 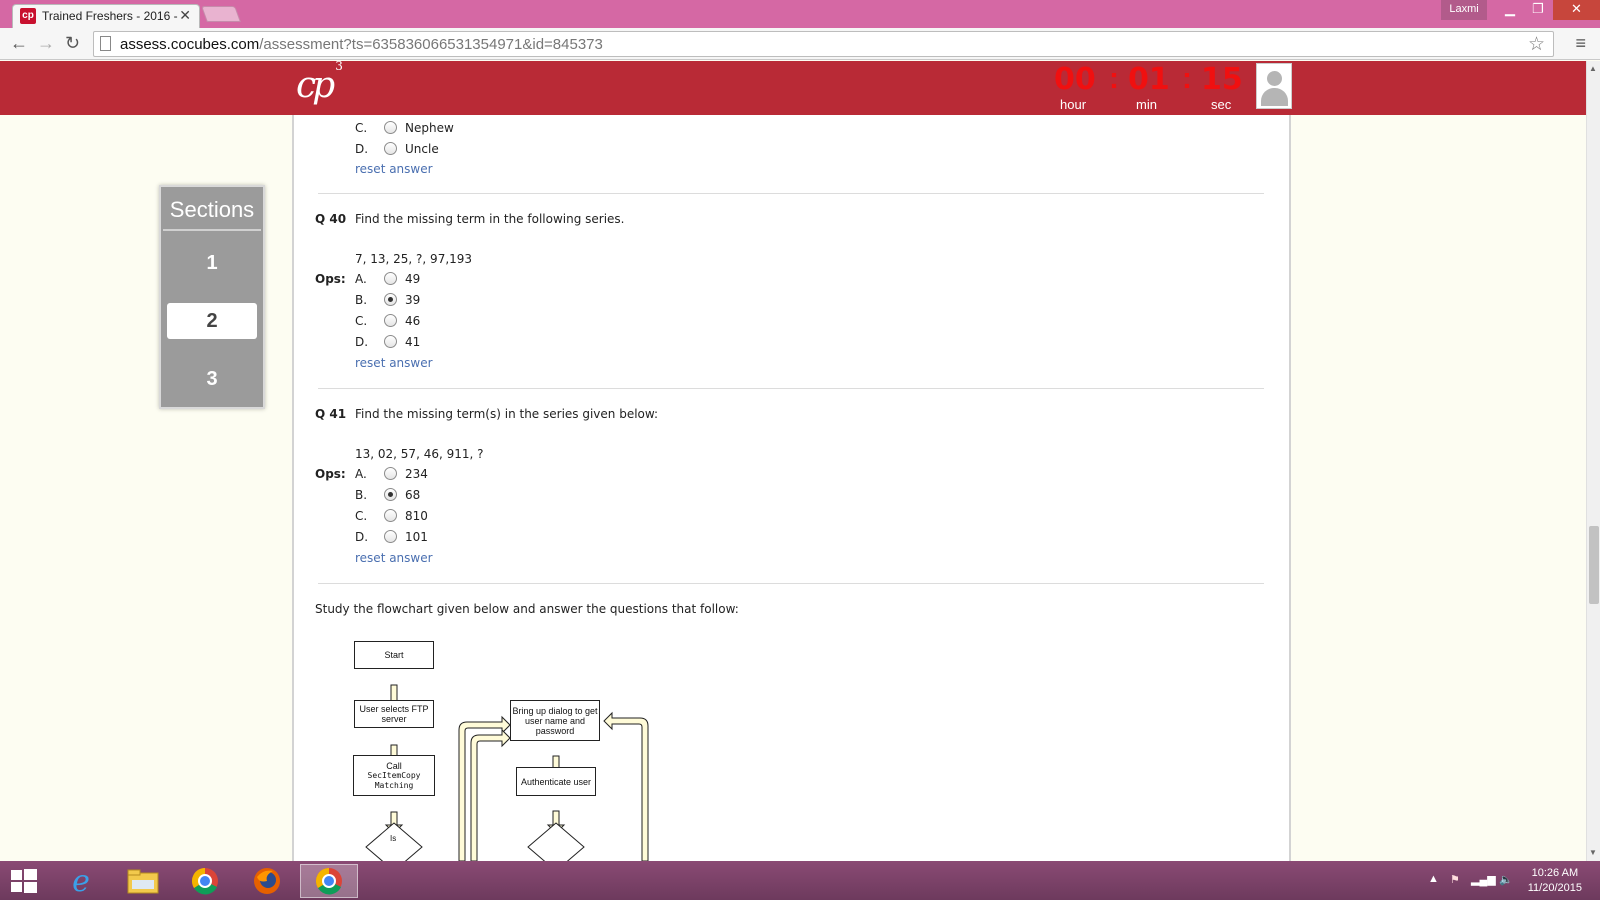 I want to click on network-signal-icon: ▂▄▆, so click(x=1483, y=879).